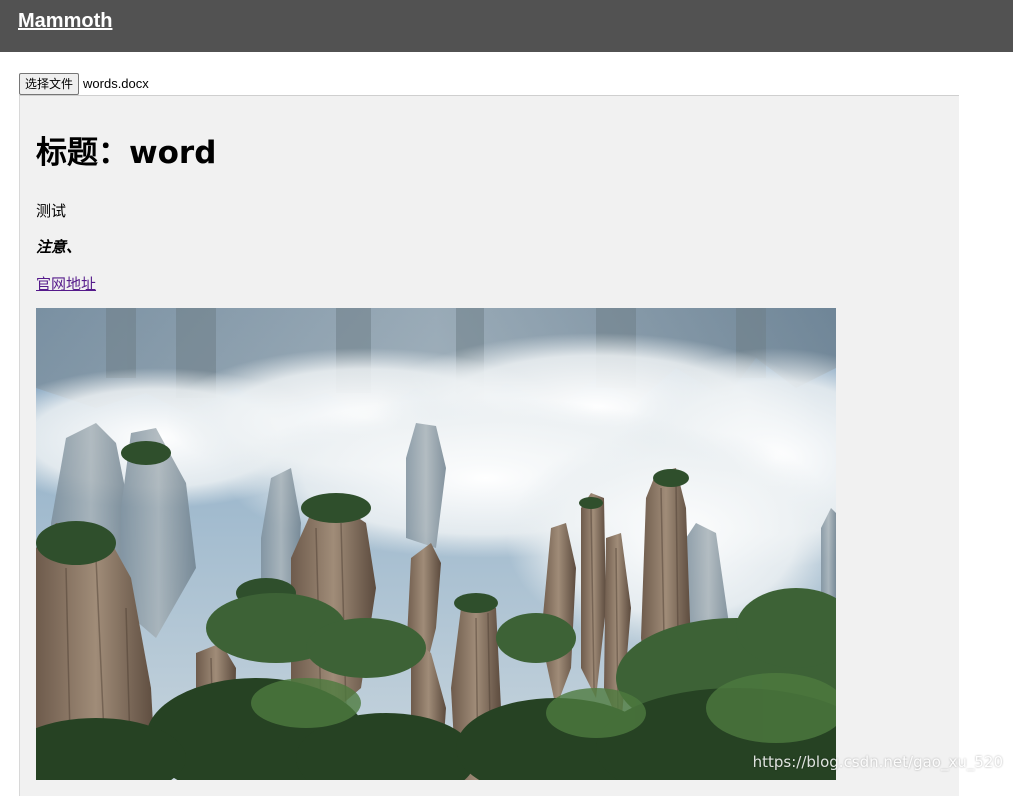 This screenshot has height=796, width=1013. What do you see at coordinates (877, 762) in the screenshot?
I see `watermark-text: https://blog.csdn.net/gao_xu_520` at bounding box center [877, 762].